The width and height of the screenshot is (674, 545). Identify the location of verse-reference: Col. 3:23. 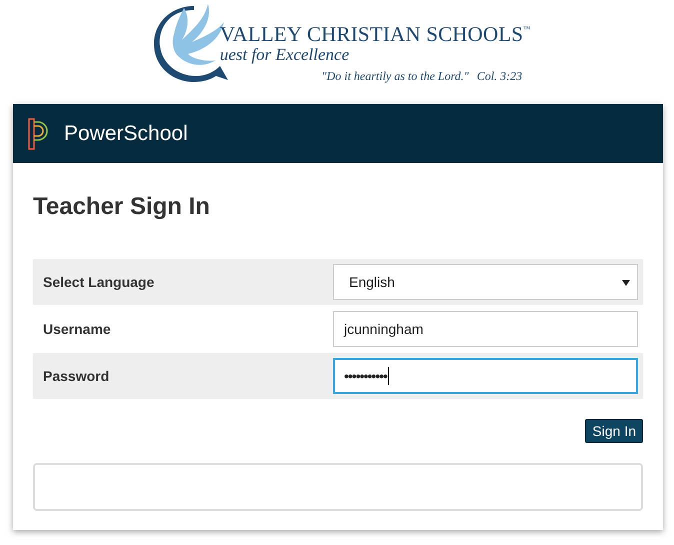
(499, 76).